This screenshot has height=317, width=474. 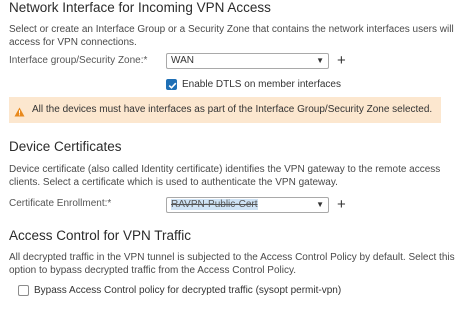 What do you see at coordinates (214, 204) in the screenshot?
I see `certificate-enrollment-value: RAVPN-Public-Cert` at bounding box center [214, 204].